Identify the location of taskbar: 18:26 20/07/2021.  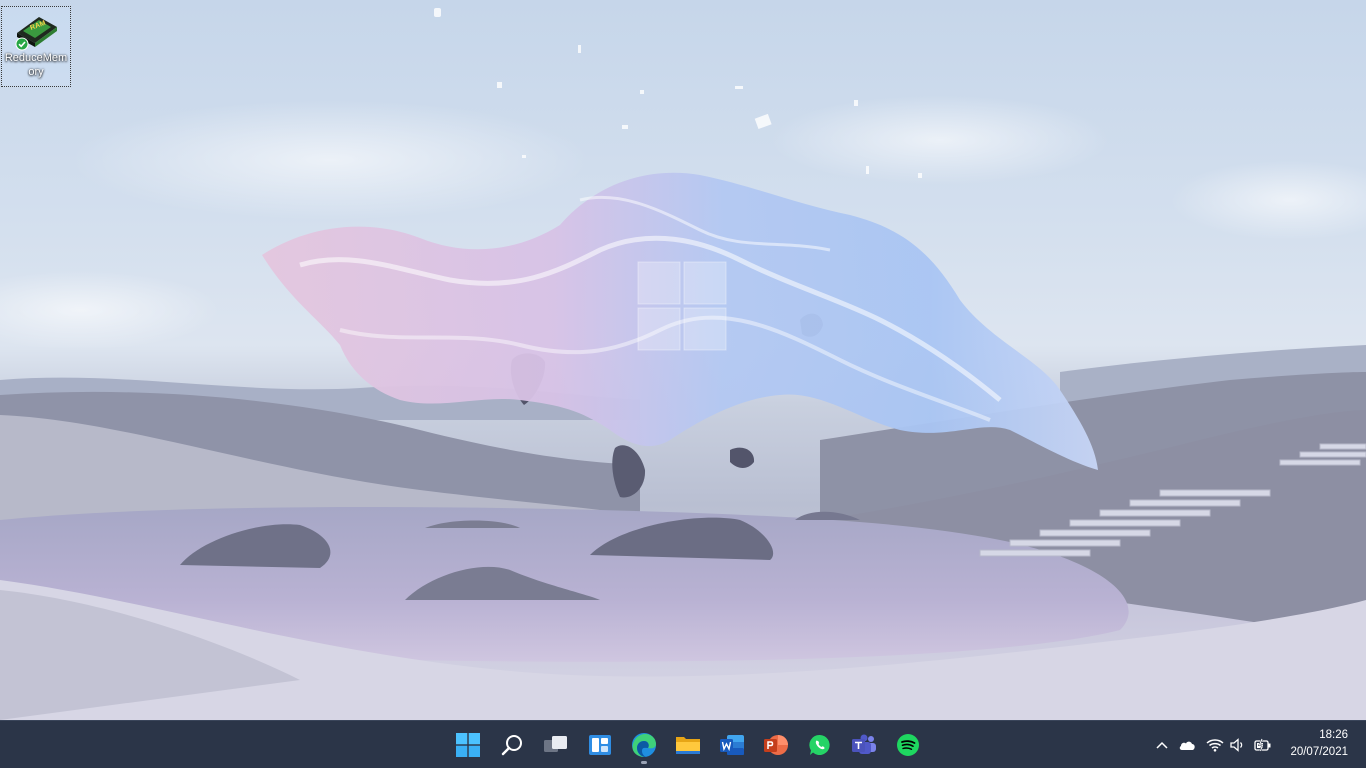
(683, 744).